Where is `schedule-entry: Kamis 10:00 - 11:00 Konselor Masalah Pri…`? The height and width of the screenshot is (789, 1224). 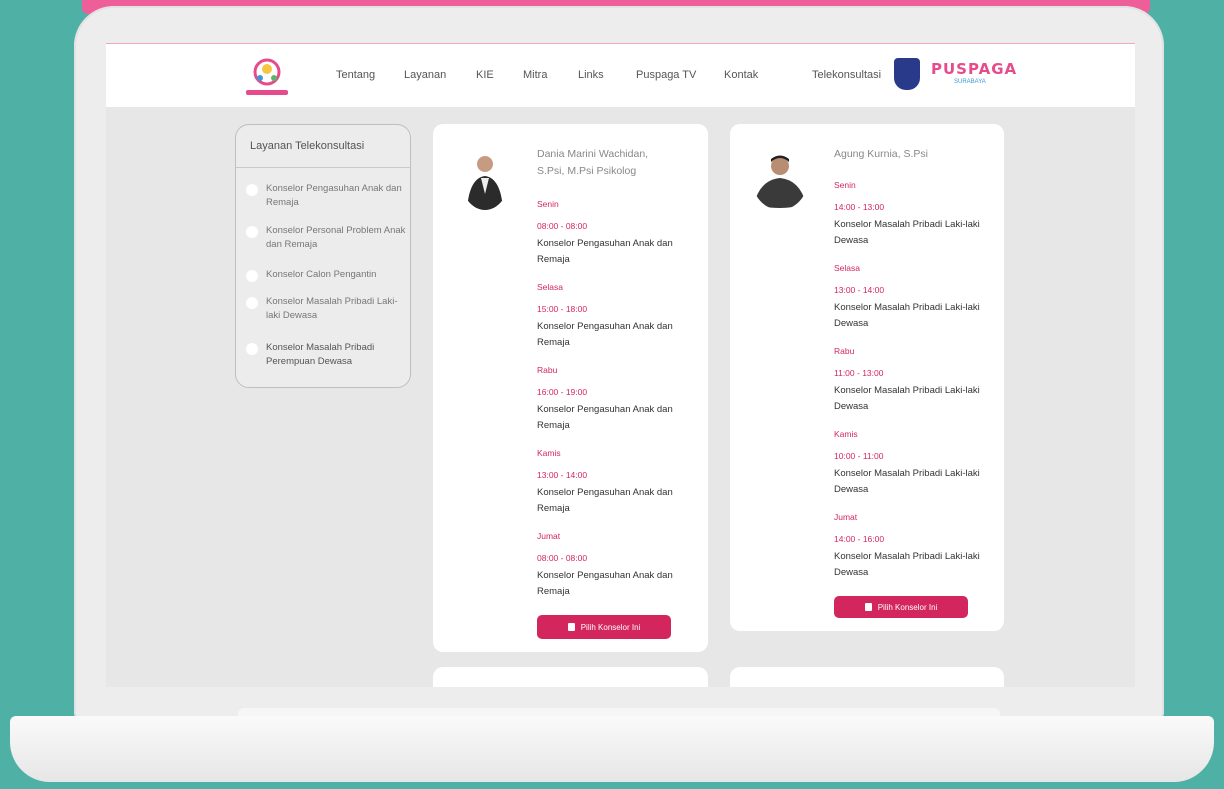 schedule-entry: Kamis 10:00 - 11:00 Konselor Masalah Pri… is located at coordinates (914, 463).